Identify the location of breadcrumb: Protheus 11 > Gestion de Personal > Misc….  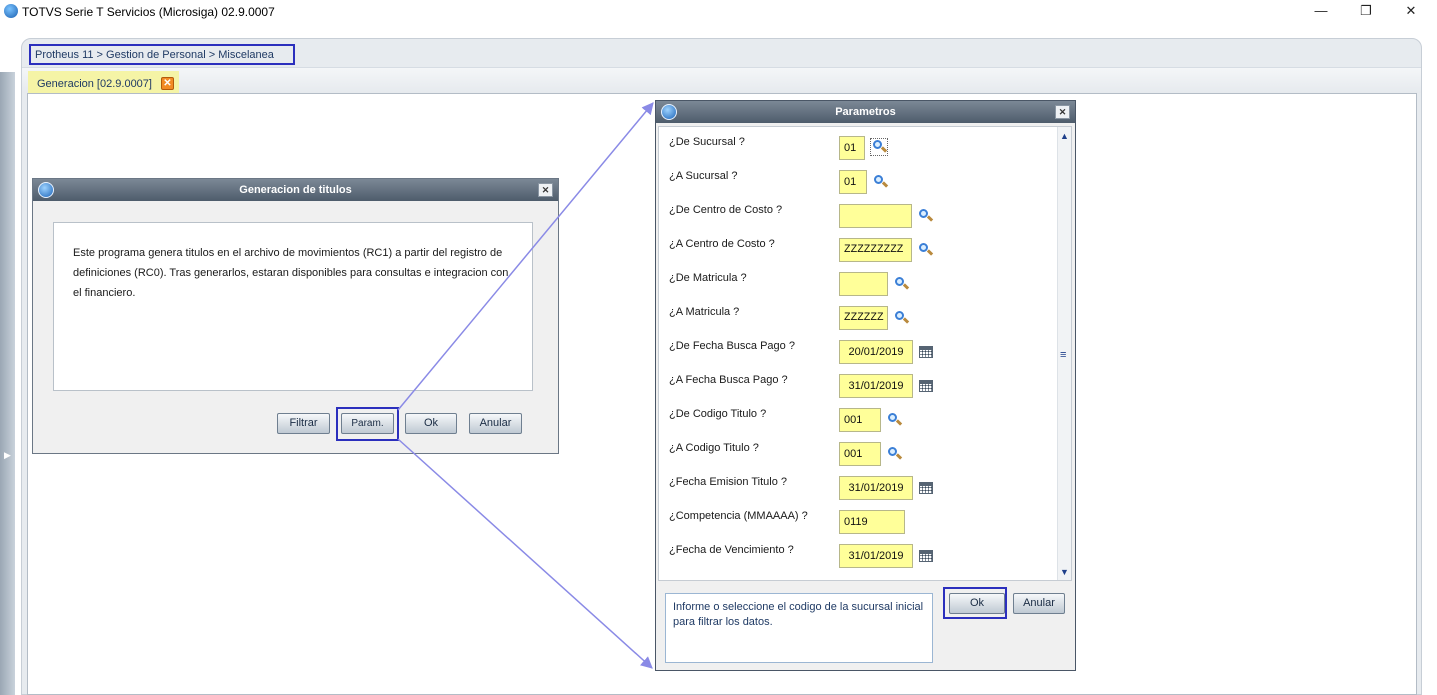
(162, 54).